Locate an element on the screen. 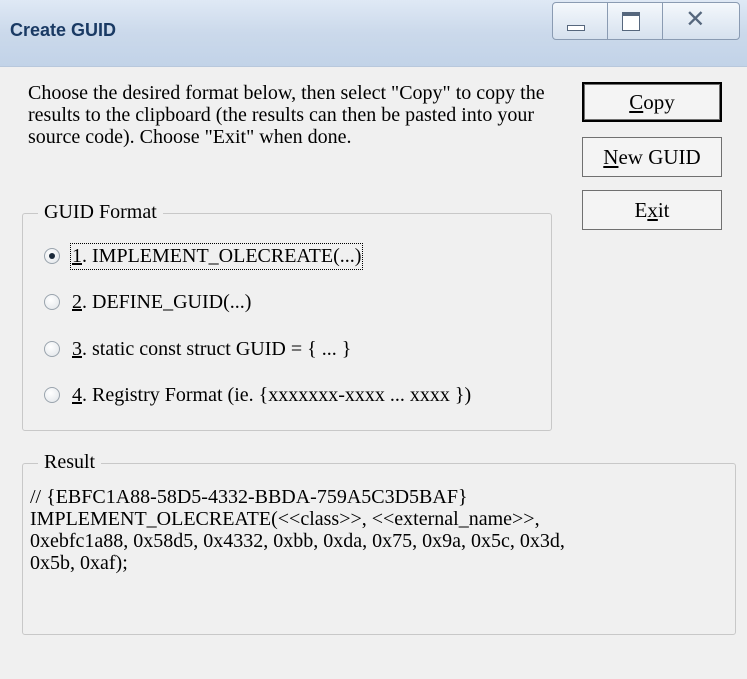 The height and width of the screenshot is (679, 747). format-option-1: 1. IMPLEMENT_OLECREATE(...) is located at coordinates (204, 256).